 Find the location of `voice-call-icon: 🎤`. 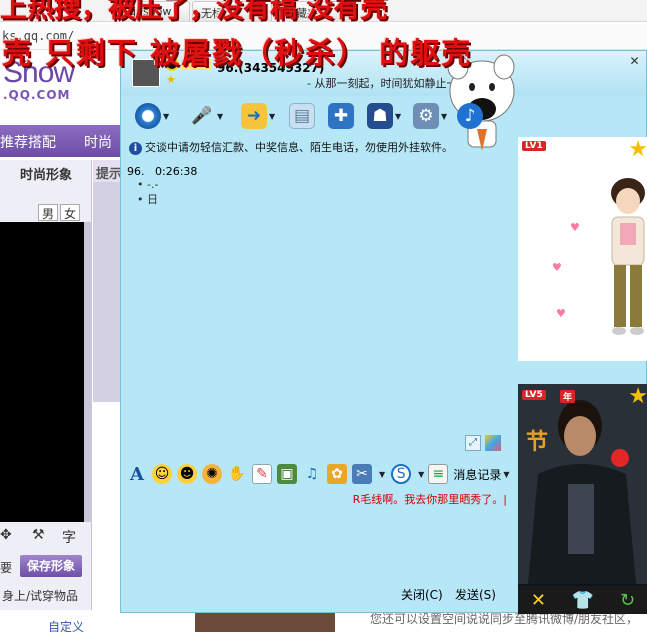

voice-call-icon: 🎤 is located at coordinates (202, 116).